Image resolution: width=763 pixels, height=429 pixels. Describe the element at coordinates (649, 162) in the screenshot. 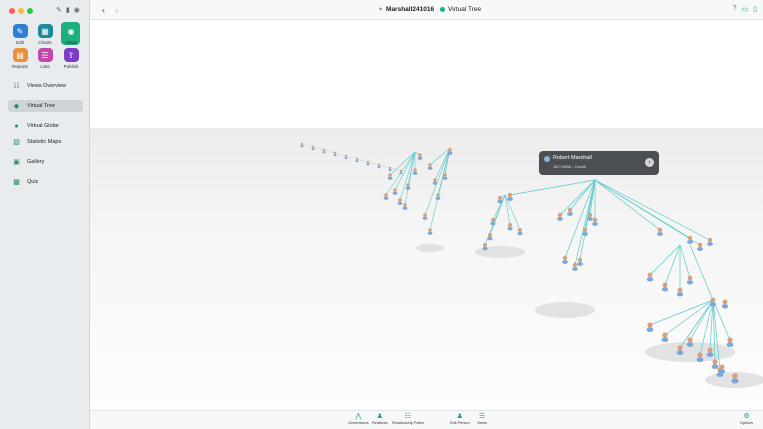

I see `chevron-right-icon: ›` at that location.